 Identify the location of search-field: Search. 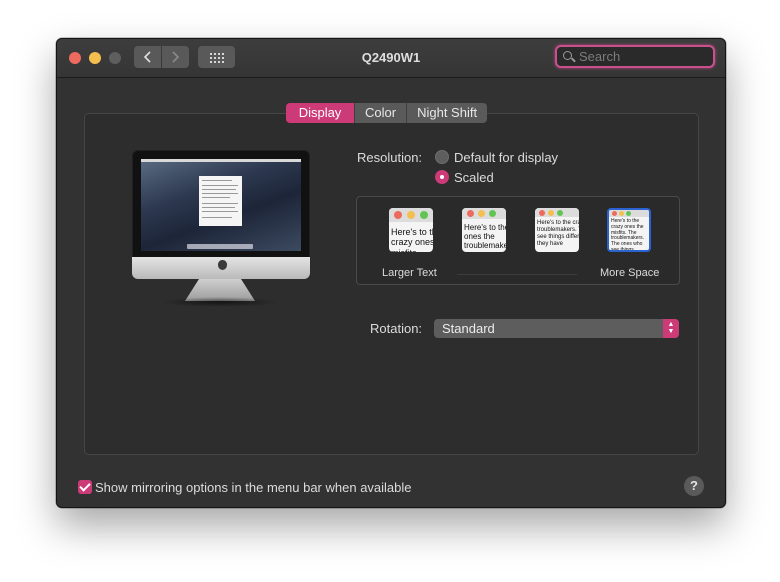
(635, 56).